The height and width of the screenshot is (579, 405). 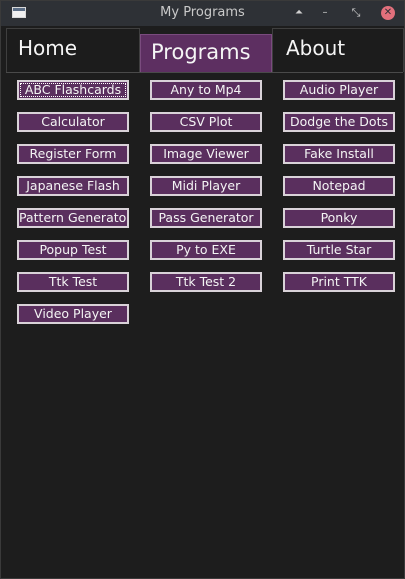 I want to click on ponky-button: Ponky, so click(x=339, y=218).